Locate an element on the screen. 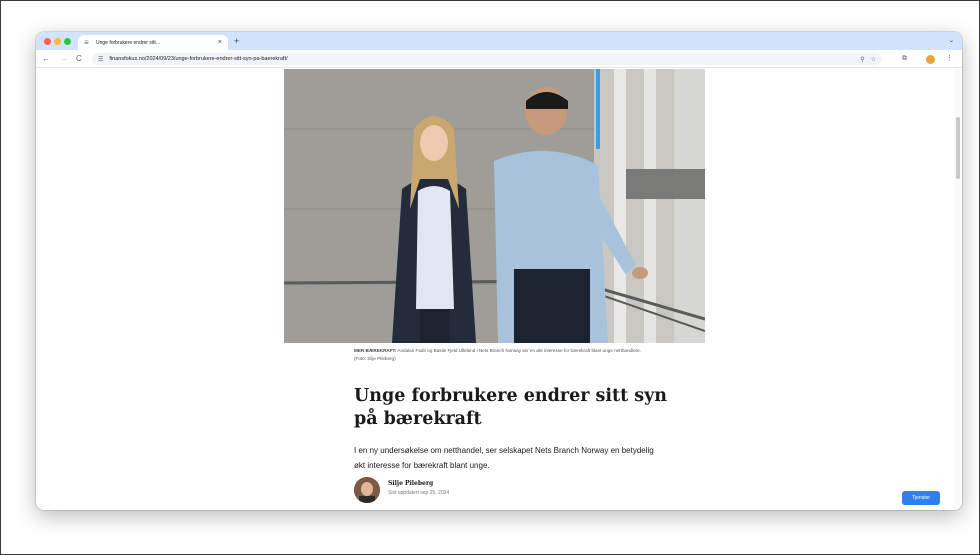  new-tab-button: + is located at coordinates (236, 41).